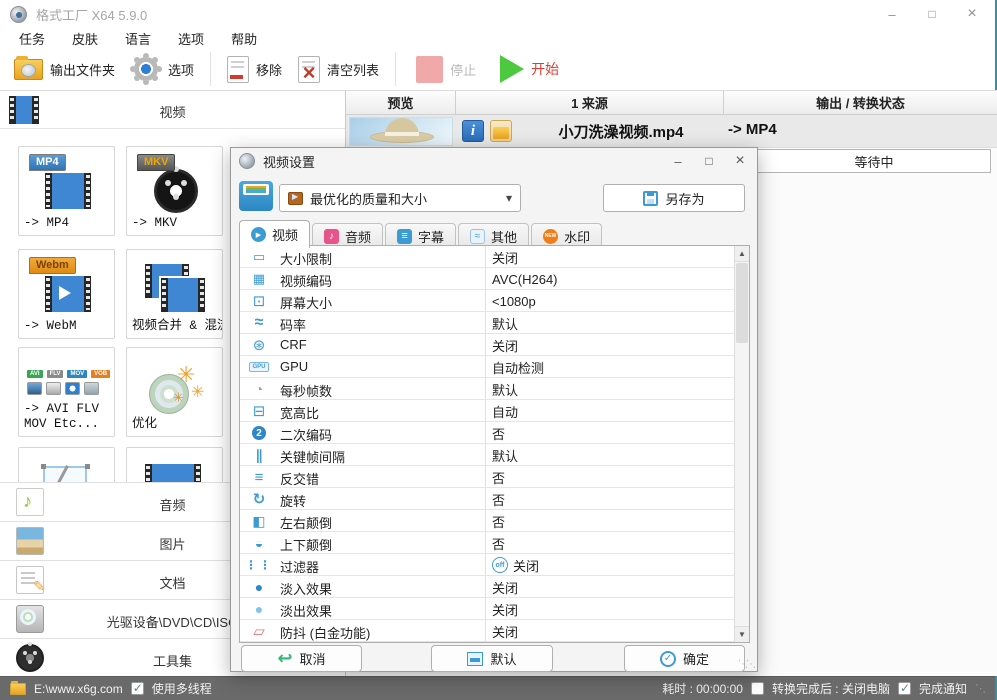 This screenshot has height=700, width=997. Describe the element at coordinates (684, 658) in the screenshot. I see `ok-button: 确定` at that location.